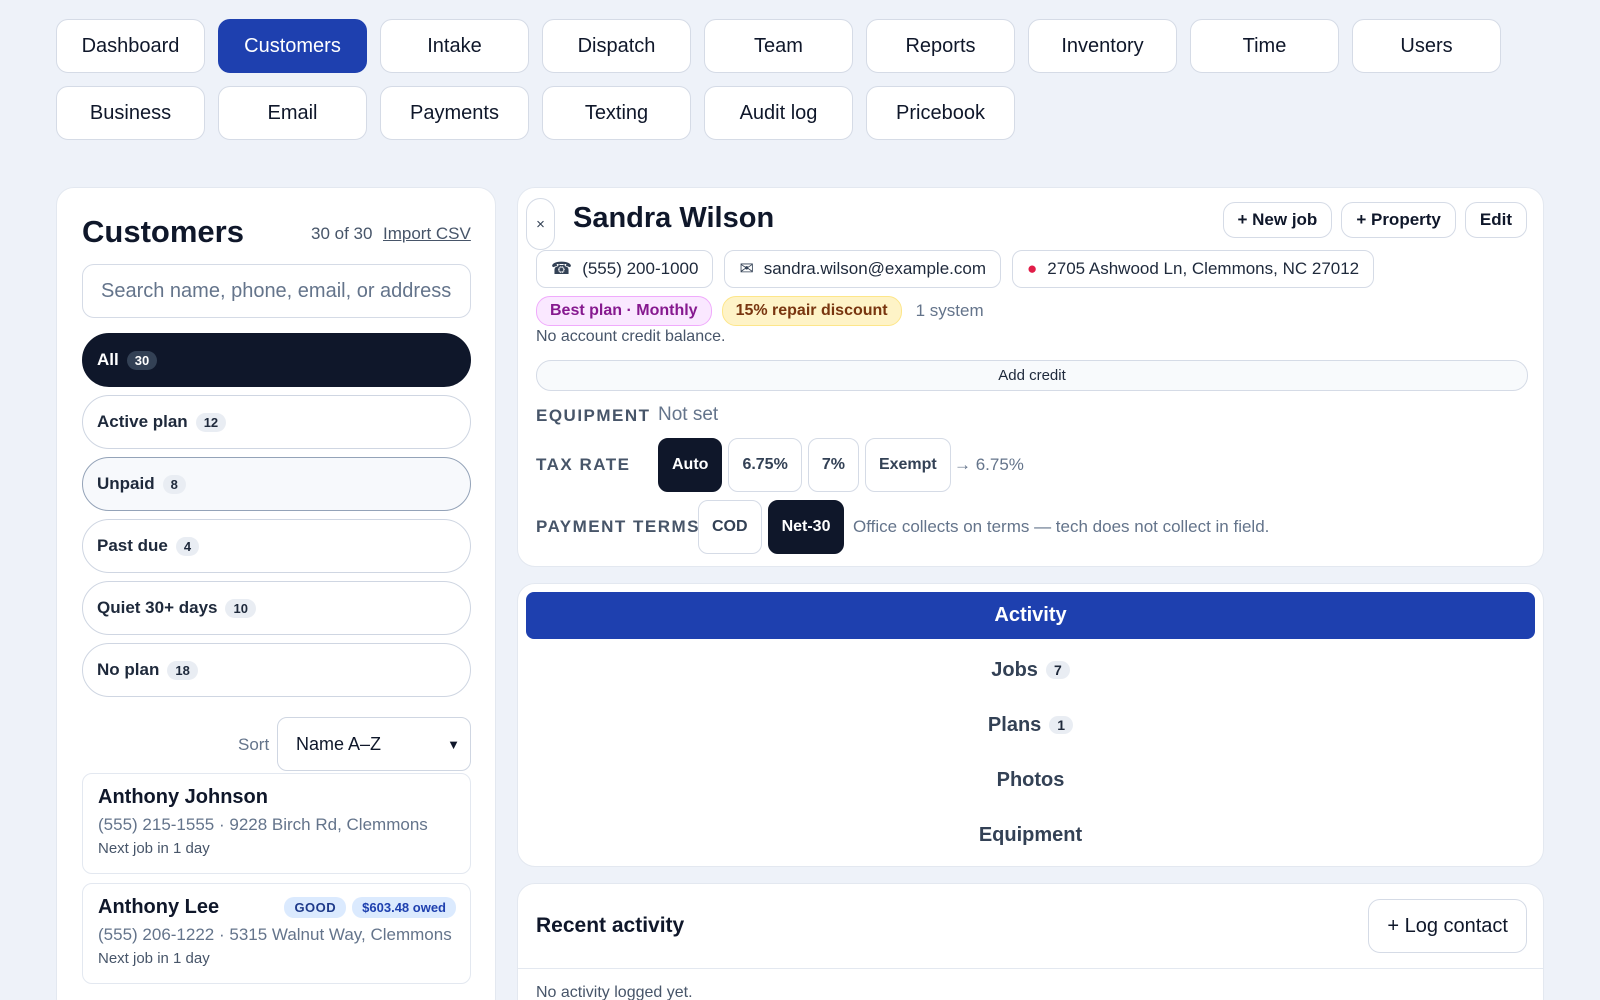 Image resolution: width=1600 pixels, height=1000 pixels. I want to click on credit-balance-text: No account credit balance., so click(631, 336).